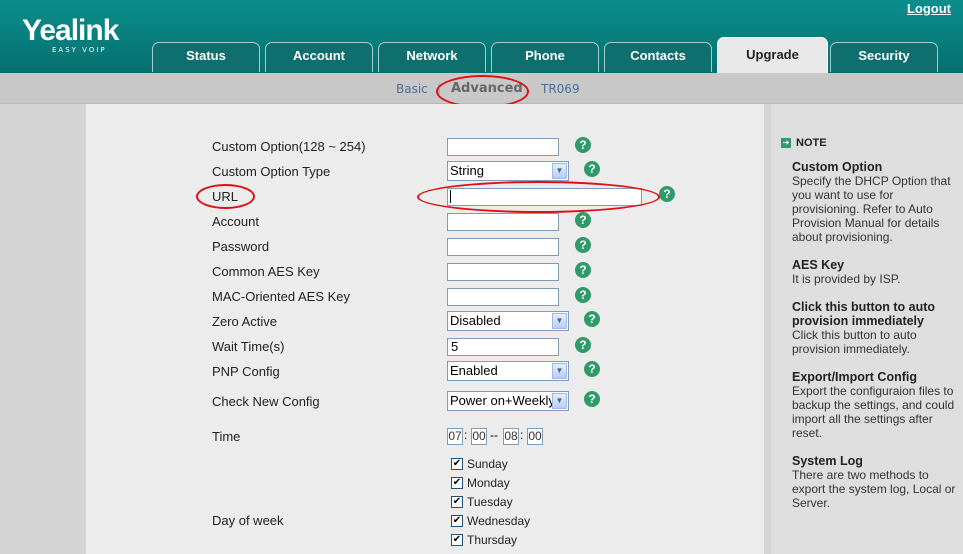 The width and height of the screenshot is (963, 554). I want to click on tab-contacts: Contacts, so click(658, 57).